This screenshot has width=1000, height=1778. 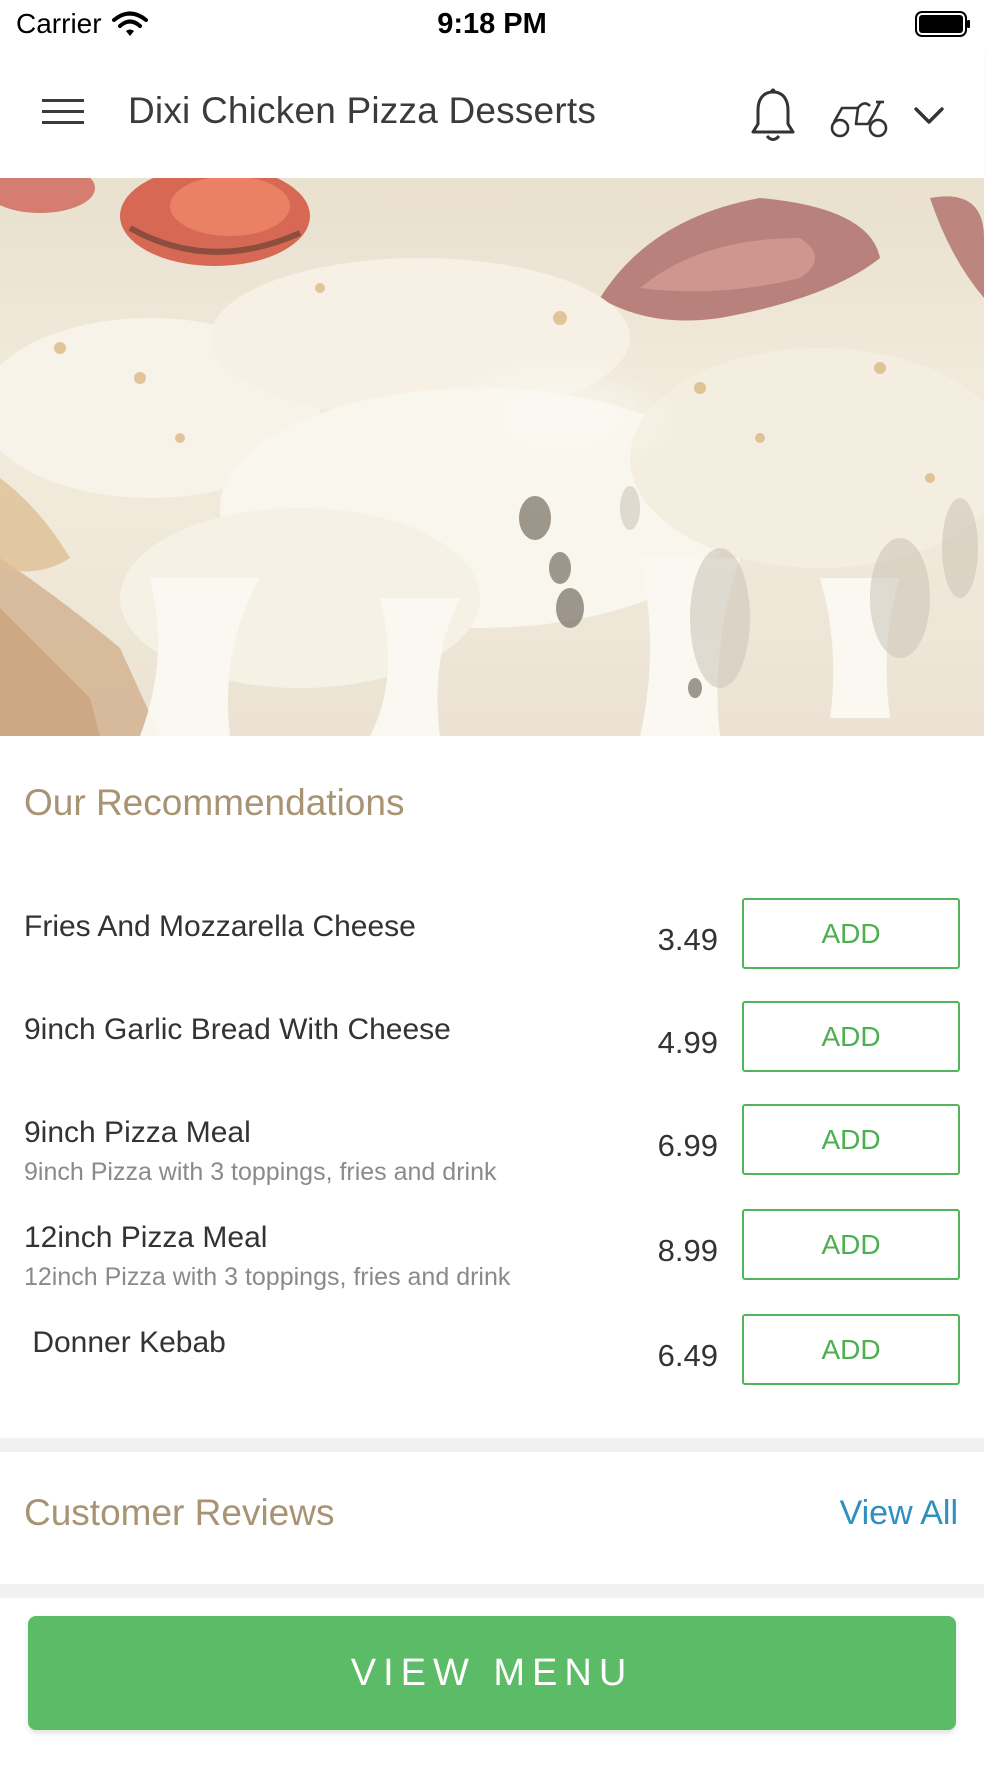 What do you see at coordinates (137, 1132) in the screenshot?
I see `item-name: 9inch Pizza Meal` at bounding box center [137, 1132].